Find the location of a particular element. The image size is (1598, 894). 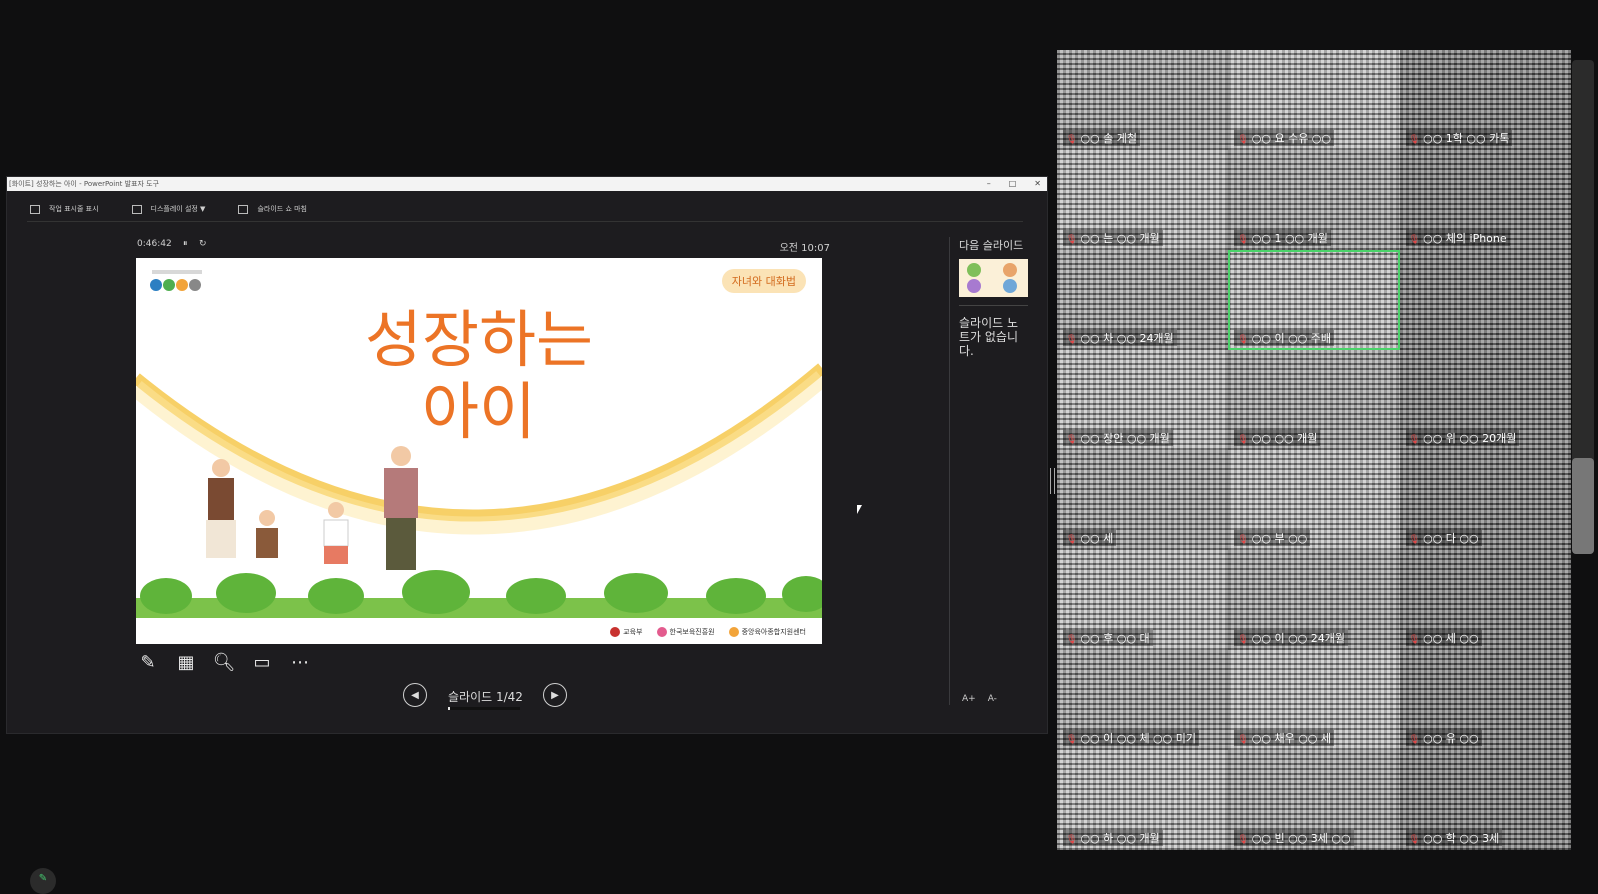

participant-tile: 🎙︎ ○○ 부 ○○ is located at coordinates (1314, 500).